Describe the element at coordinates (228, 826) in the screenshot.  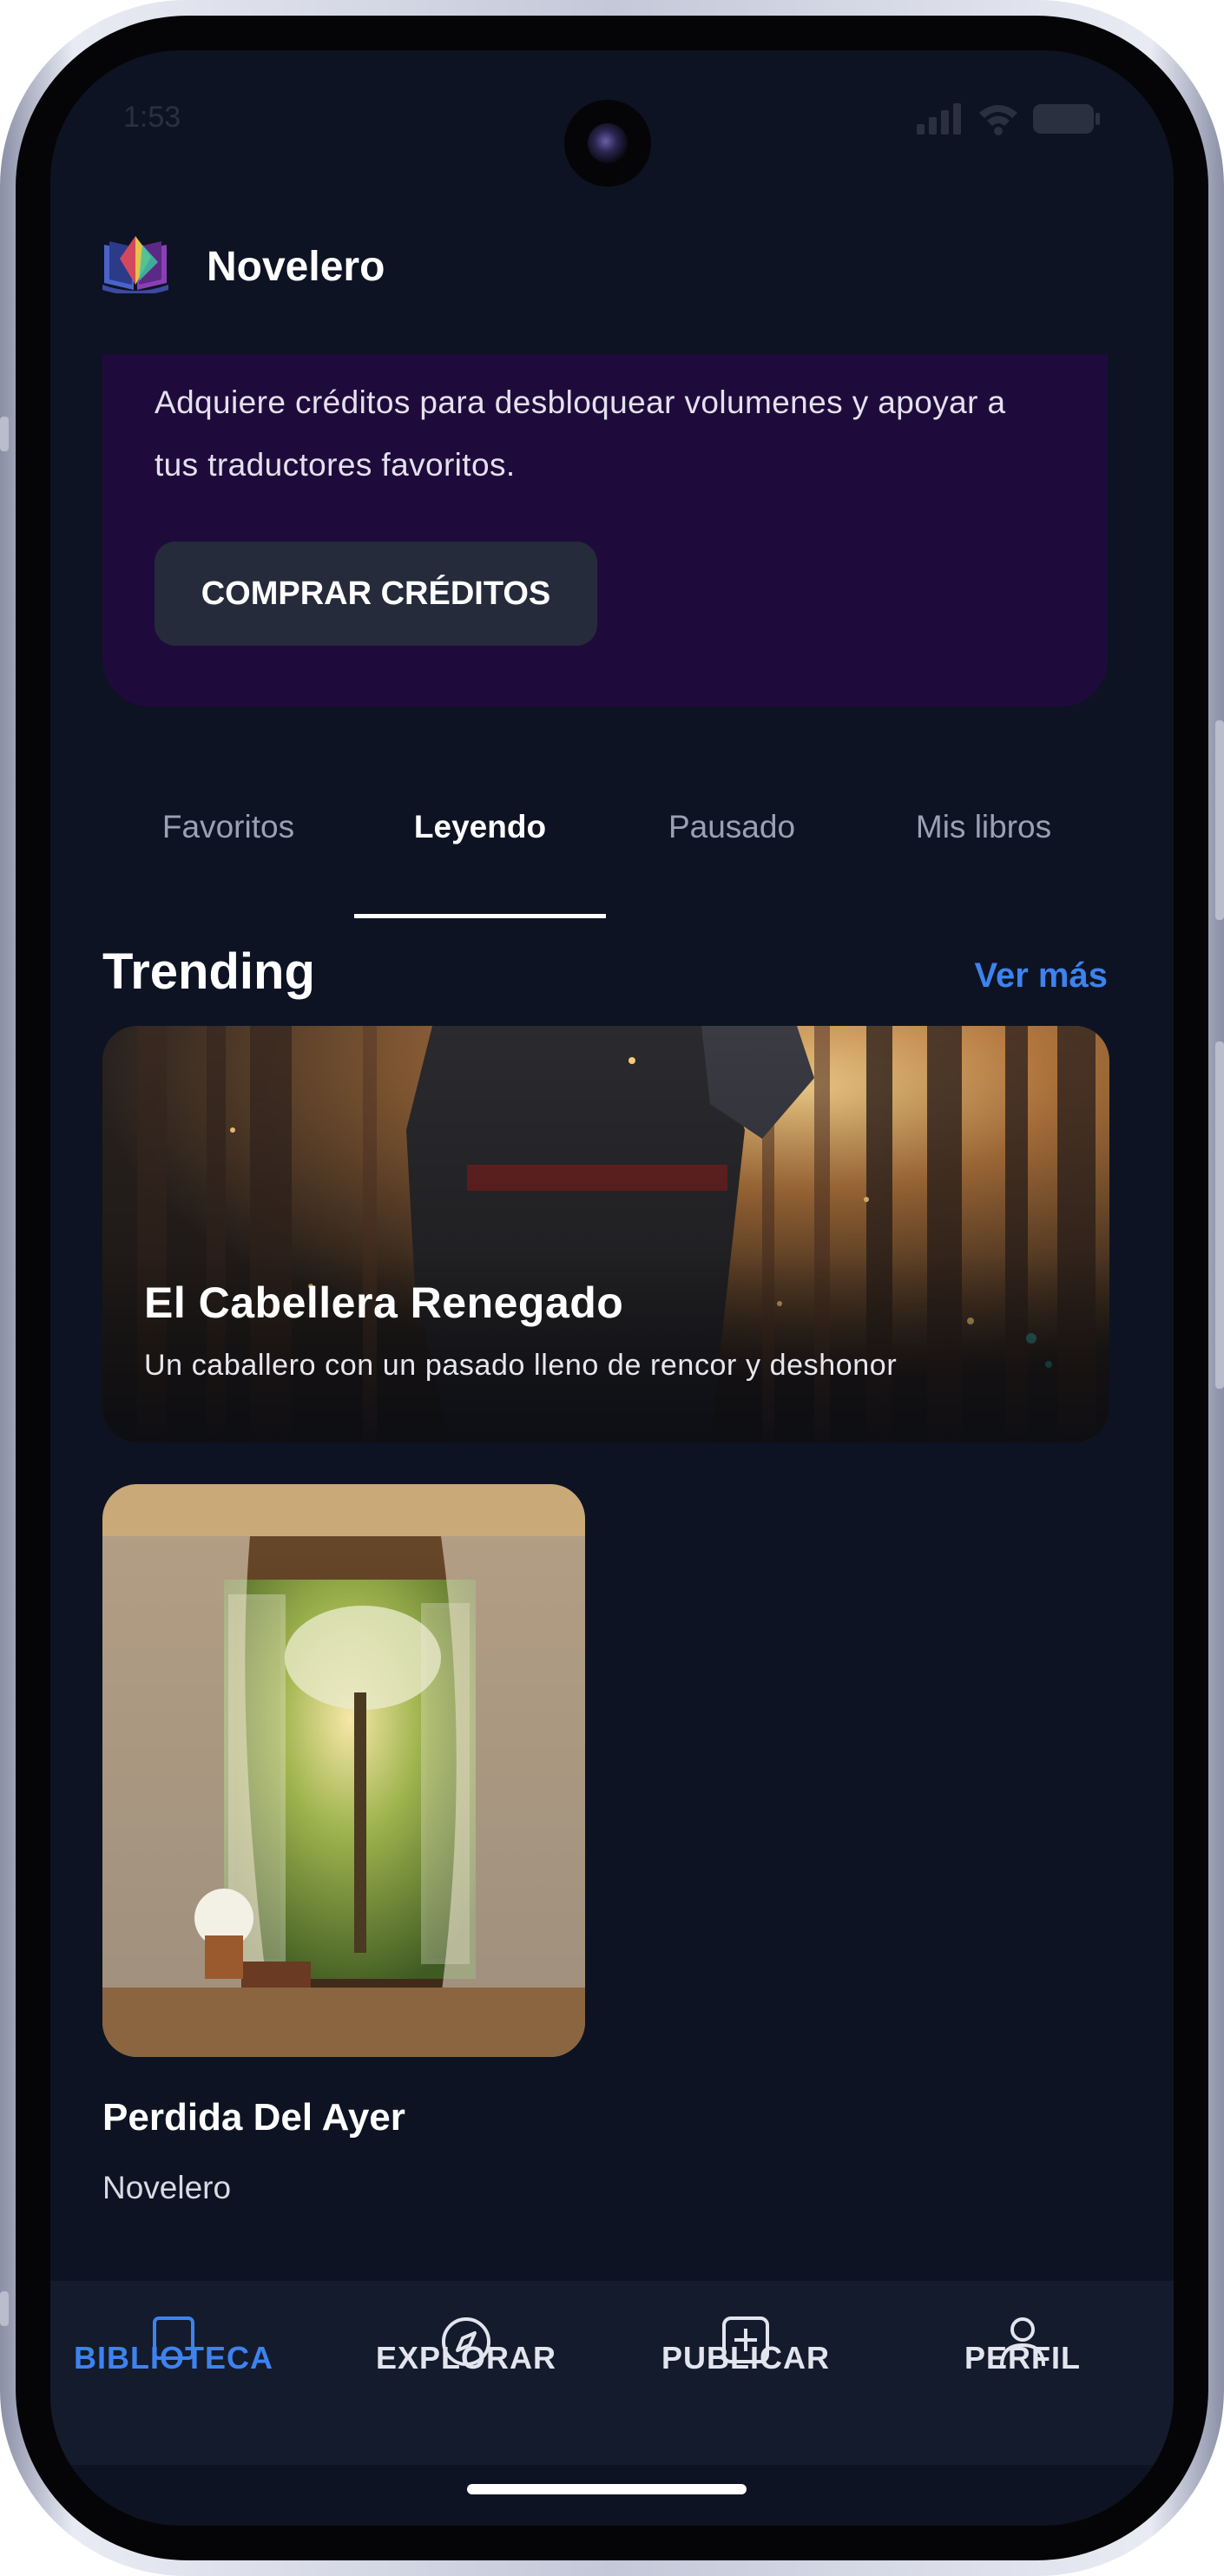
I see `tab-label: Favoritos` at that location.